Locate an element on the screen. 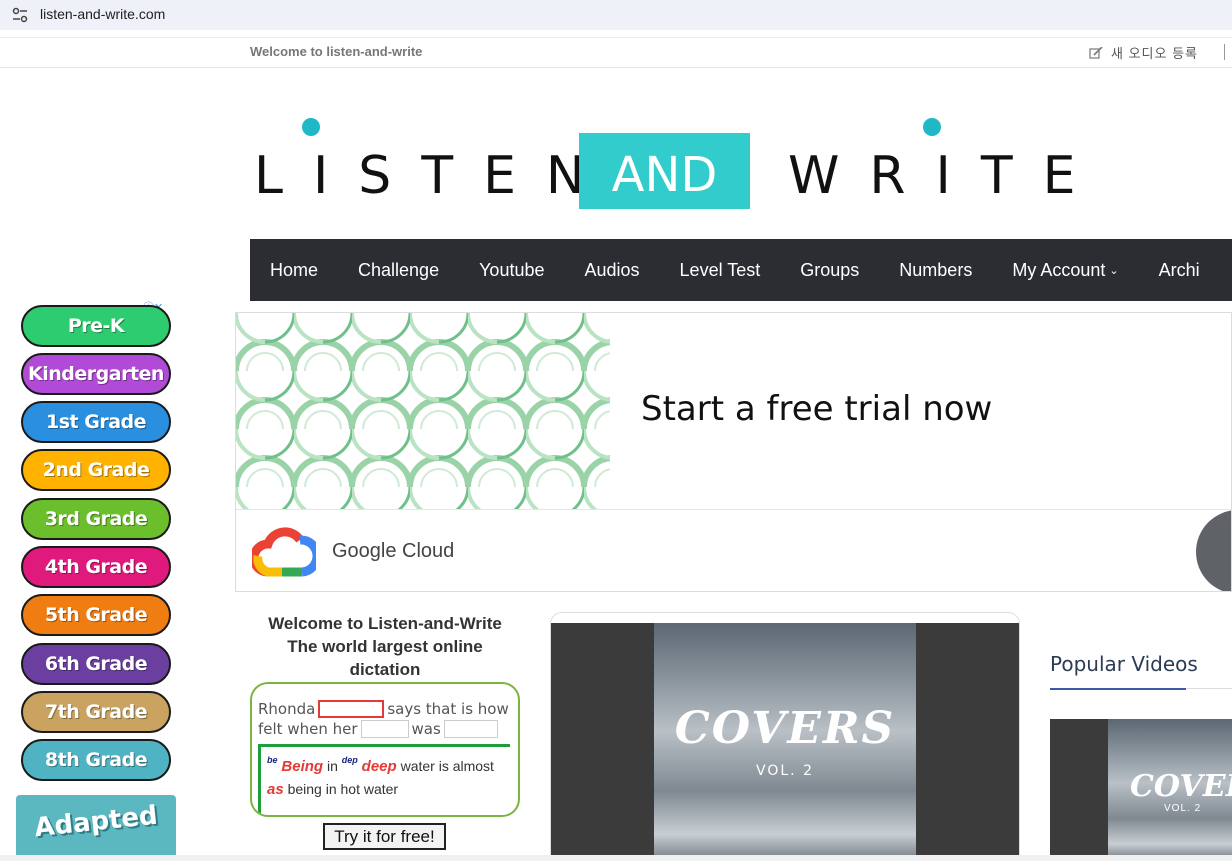 This screenshot has height=861, width=1232. nav-numbers: Numbers is located at coordinates (935, 270).